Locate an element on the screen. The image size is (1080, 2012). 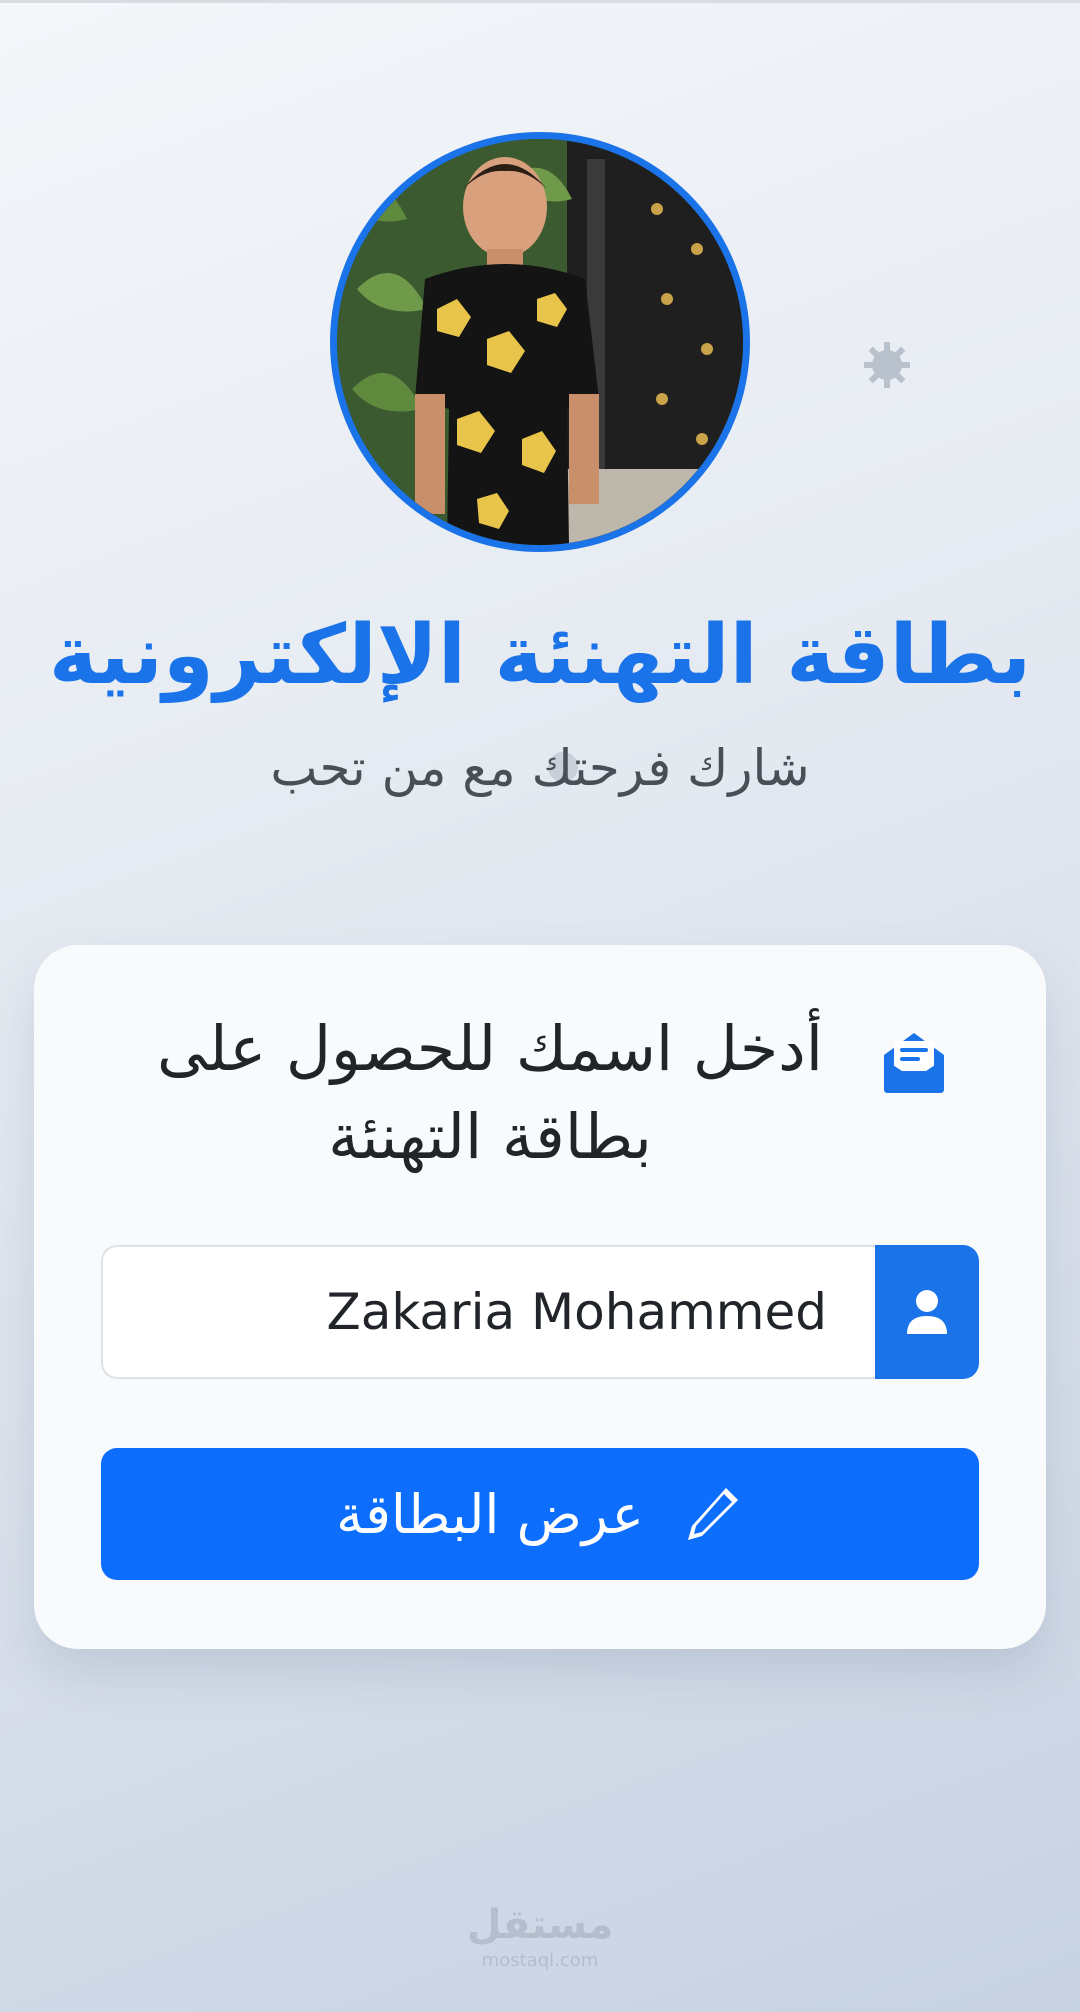
name-input is located at coordinates (488, 1312).